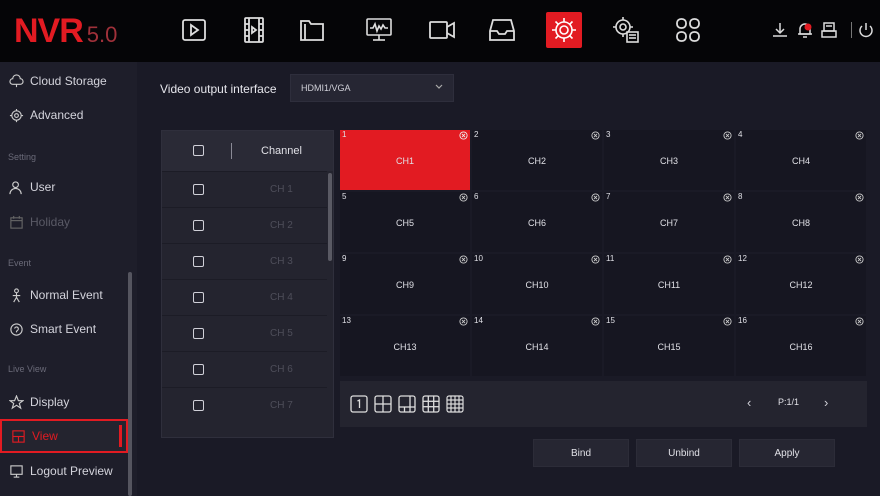 The image size is (880, 496). Describe the element at coordinates (537, 284) in the screenshot. I see `grid-cell: 10 CH10` at that location.